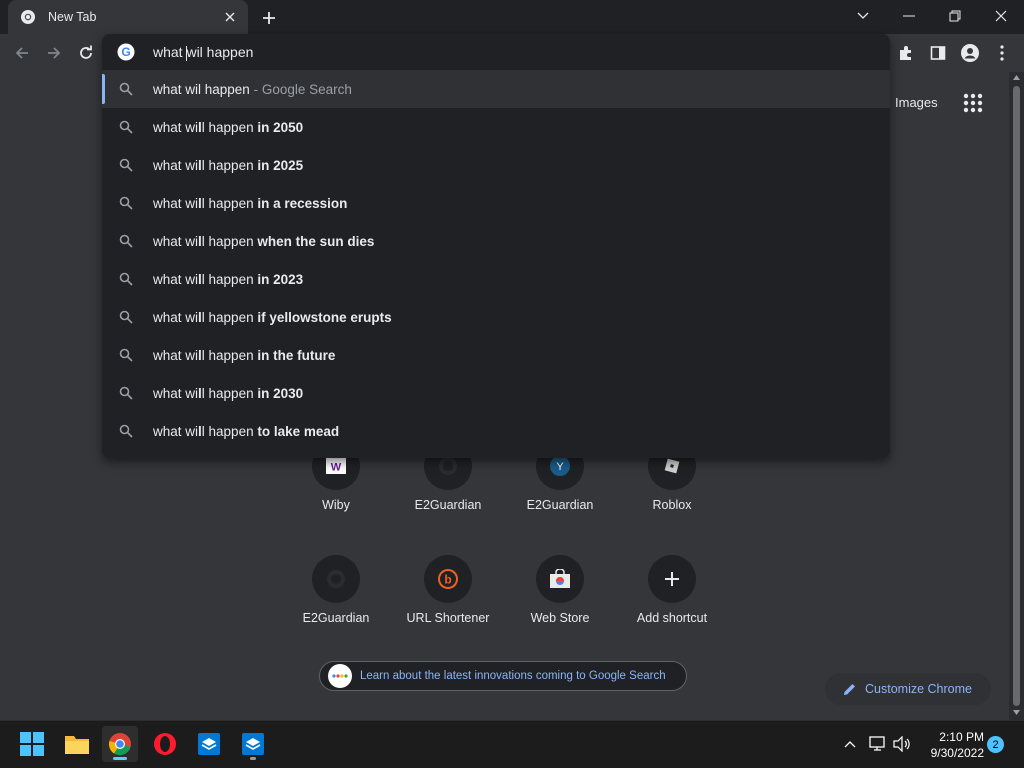  Describe the element at coordinates (850, 744) in the screenshot. I see `chevron-up-icon` at that location.